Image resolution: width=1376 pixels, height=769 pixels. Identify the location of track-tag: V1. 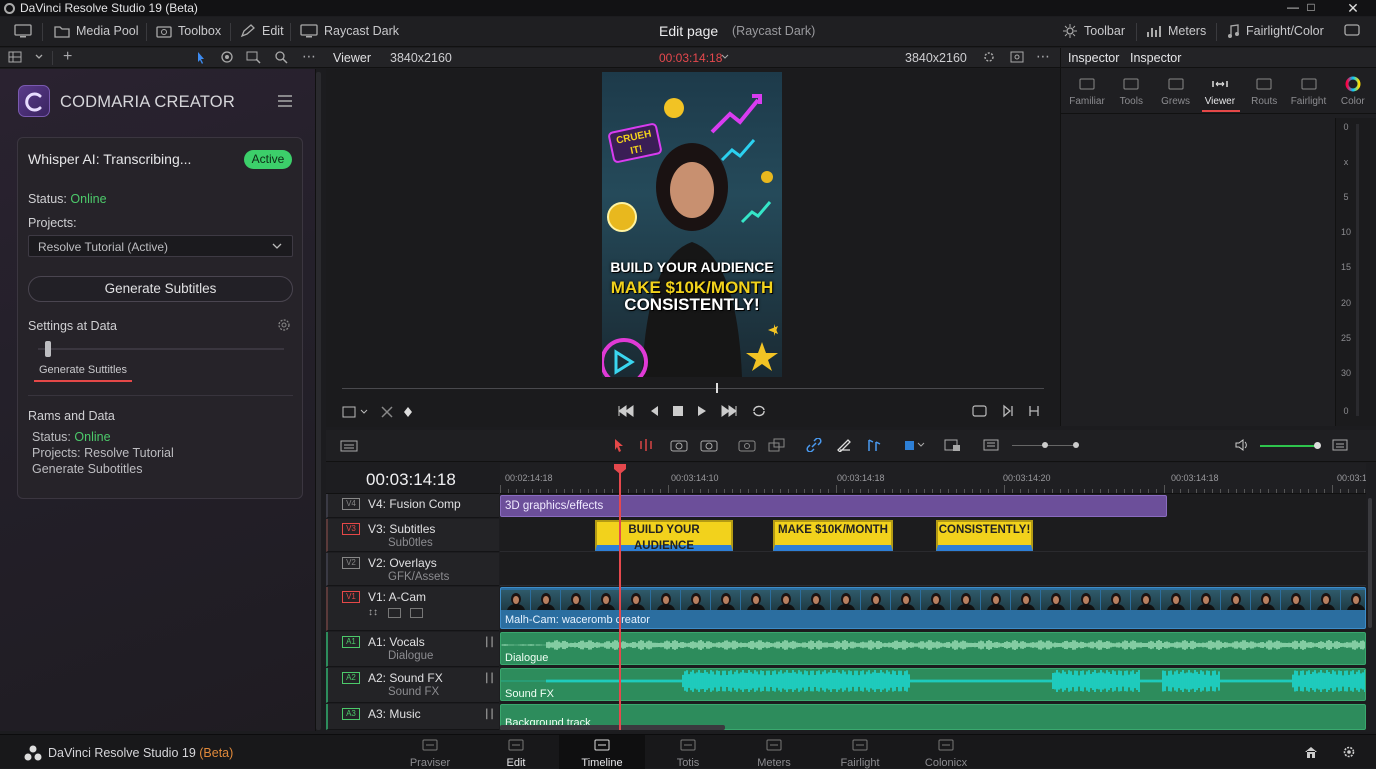
(351, 597).